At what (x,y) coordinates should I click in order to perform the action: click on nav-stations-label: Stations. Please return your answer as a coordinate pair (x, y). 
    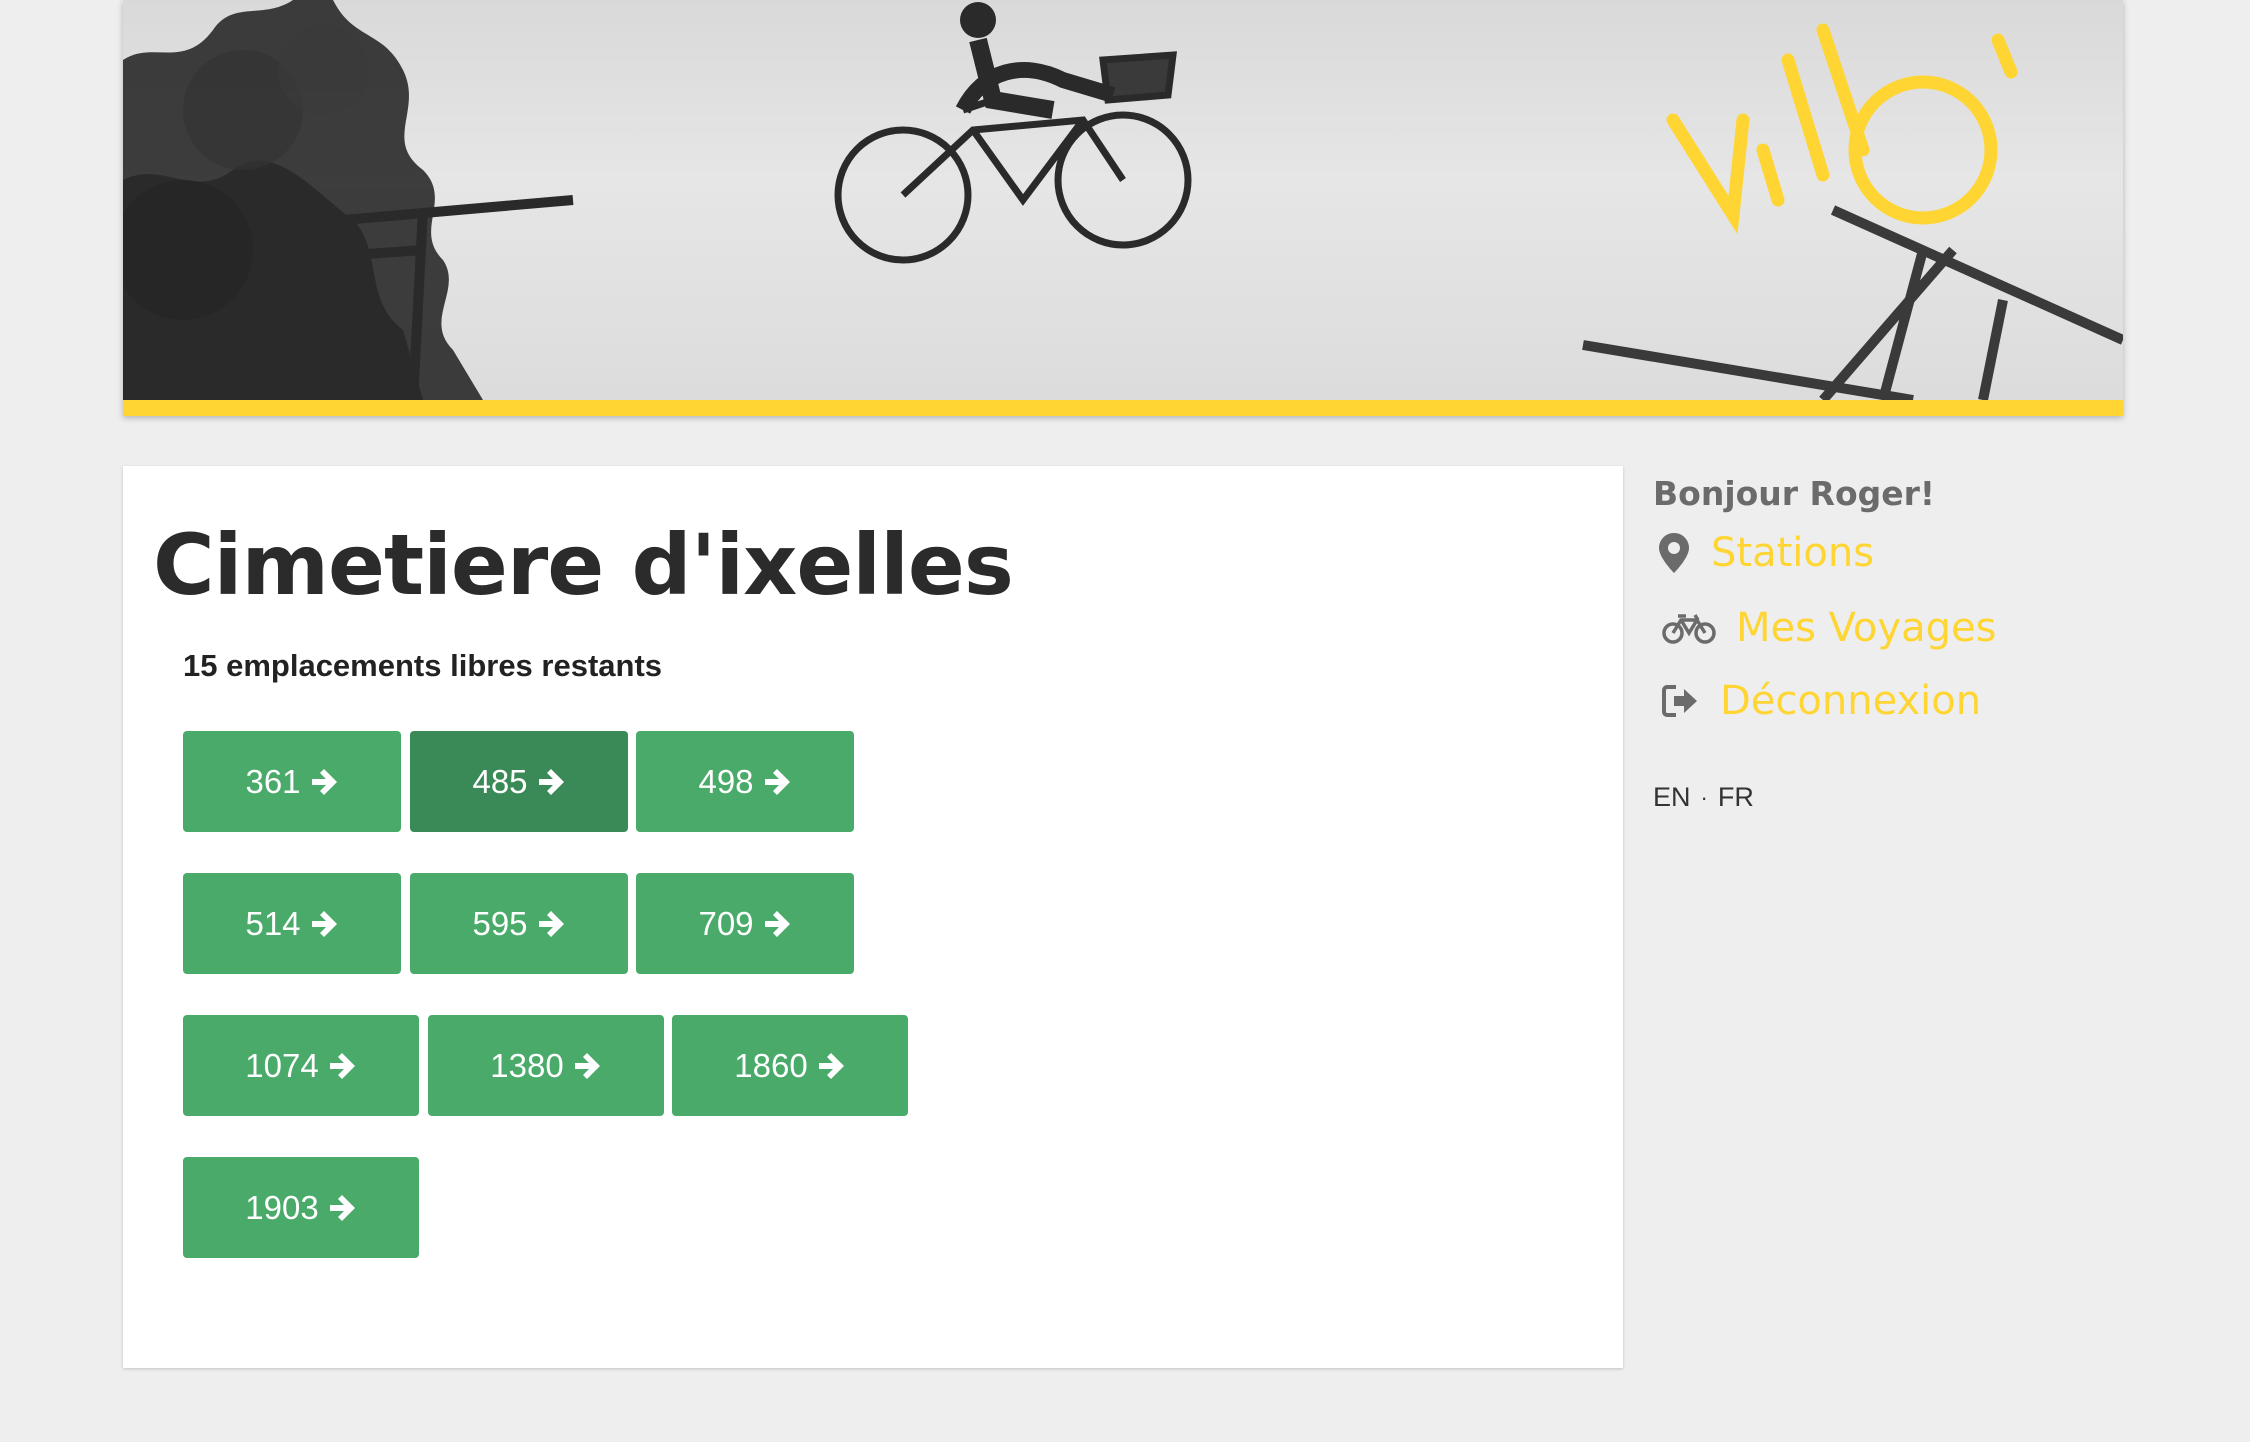
    Looking at the image, I should click on (1793, 553).